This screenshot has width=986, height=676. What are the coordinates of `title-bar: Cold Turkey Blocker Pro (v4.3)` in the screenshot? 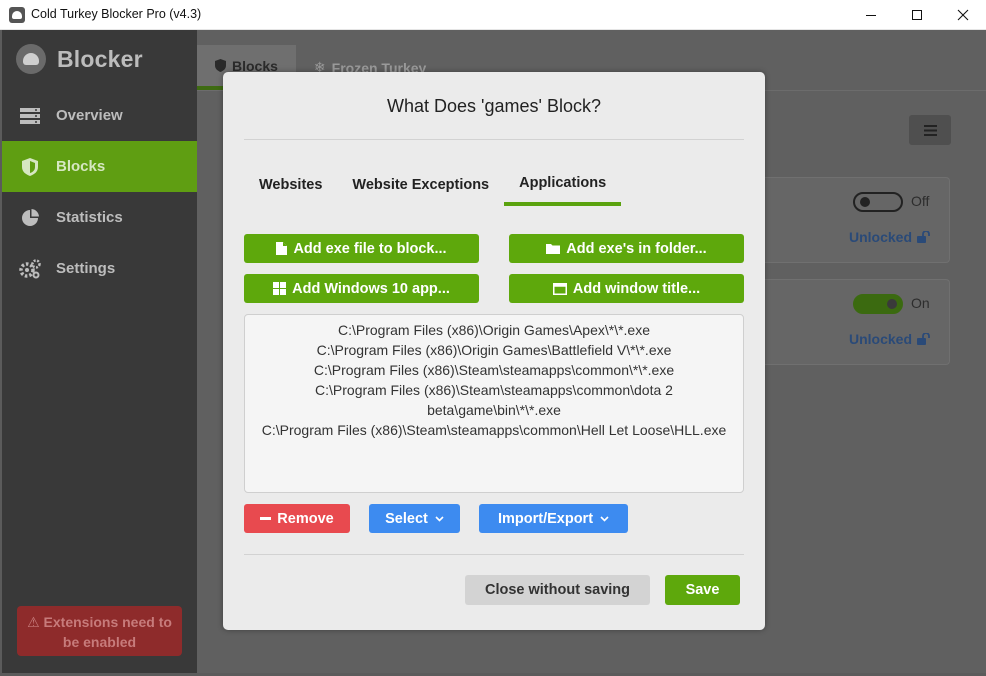 It's located at (493, 15).